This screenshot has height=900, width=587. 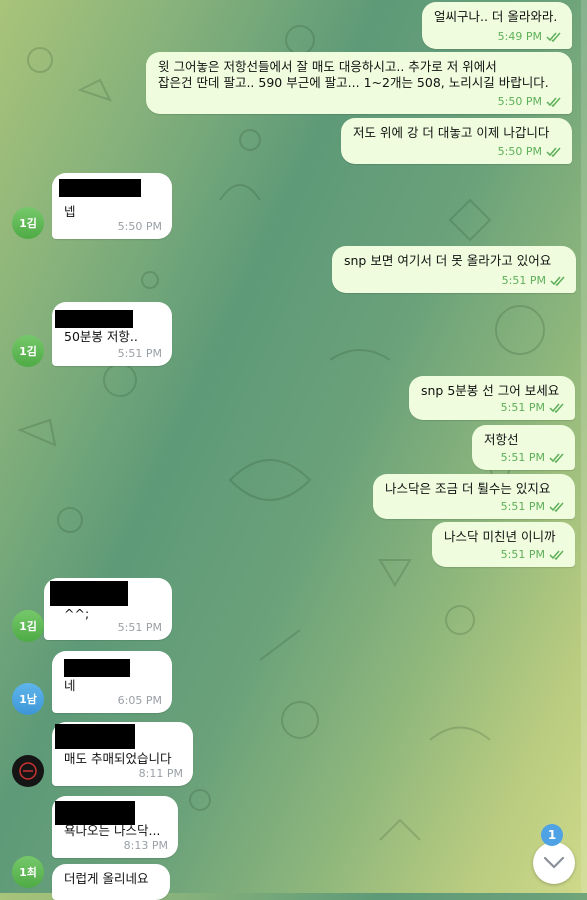 What do you see at coordinates (70, 685) in the screenshot?
I see `message-text: 네` at bounding box center [70, 685].